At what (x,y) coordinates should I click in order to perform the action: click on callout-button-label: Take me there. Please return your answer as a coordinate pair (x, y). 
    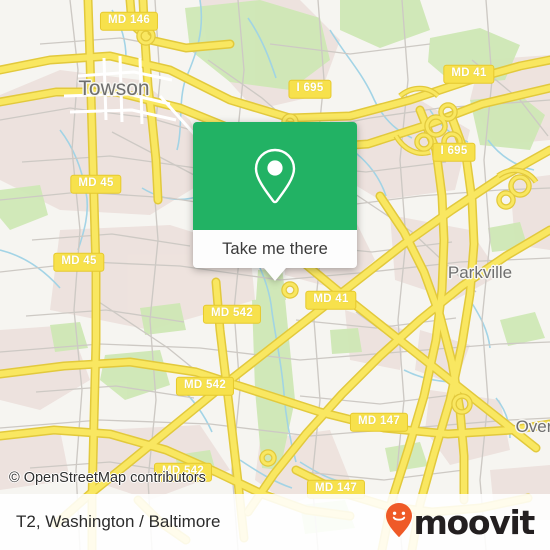
    Looking at the image, I should click on (275, 248).